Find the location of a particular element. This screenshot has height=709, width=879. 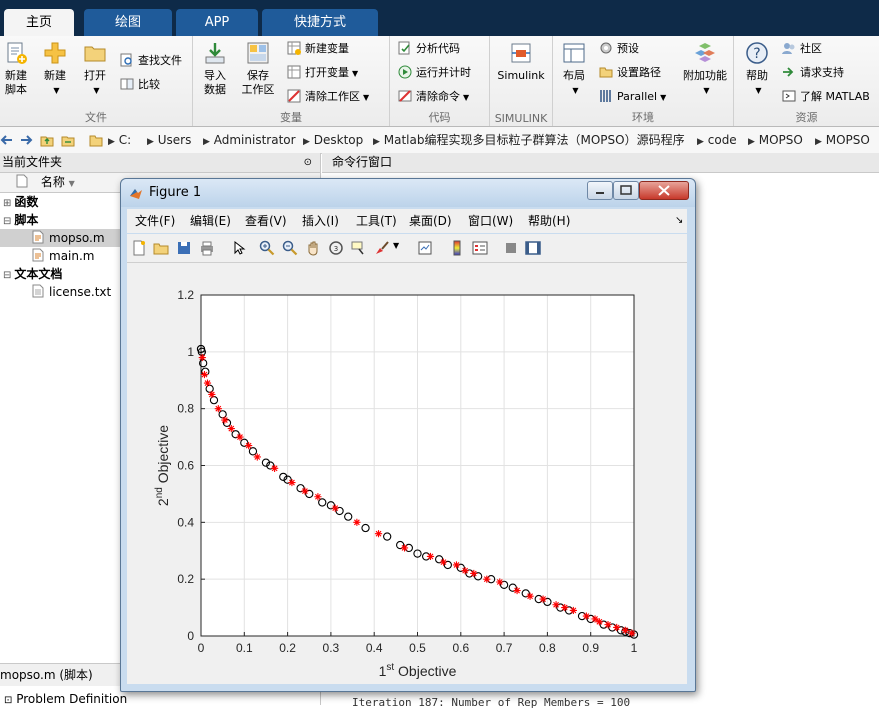

community-button: 社区 is located at coordinates (802, 49).